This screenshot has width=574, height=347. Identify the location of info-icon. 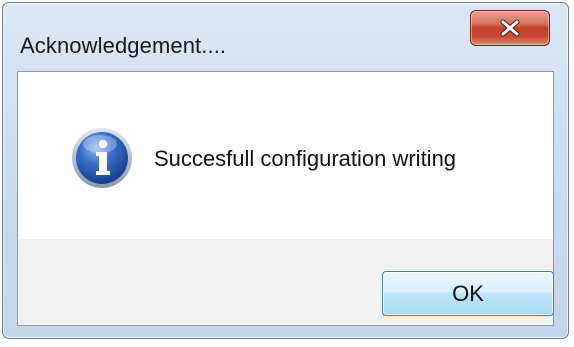
(102, 158).